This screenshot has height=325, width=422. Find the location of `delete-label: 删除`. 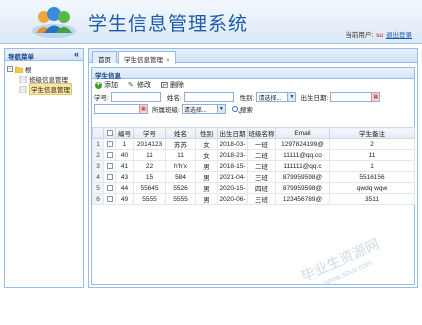

delete-label: 删除 is located at coordinates (177, 85).